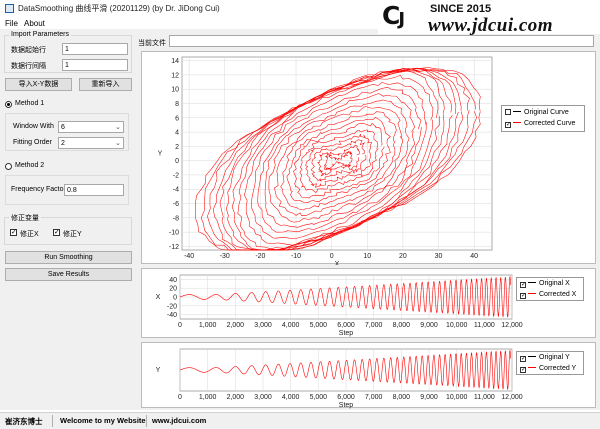  Describe the element at coordinates (174, 247) in the screenshot. I see `y-tick-label: -12` at that location.